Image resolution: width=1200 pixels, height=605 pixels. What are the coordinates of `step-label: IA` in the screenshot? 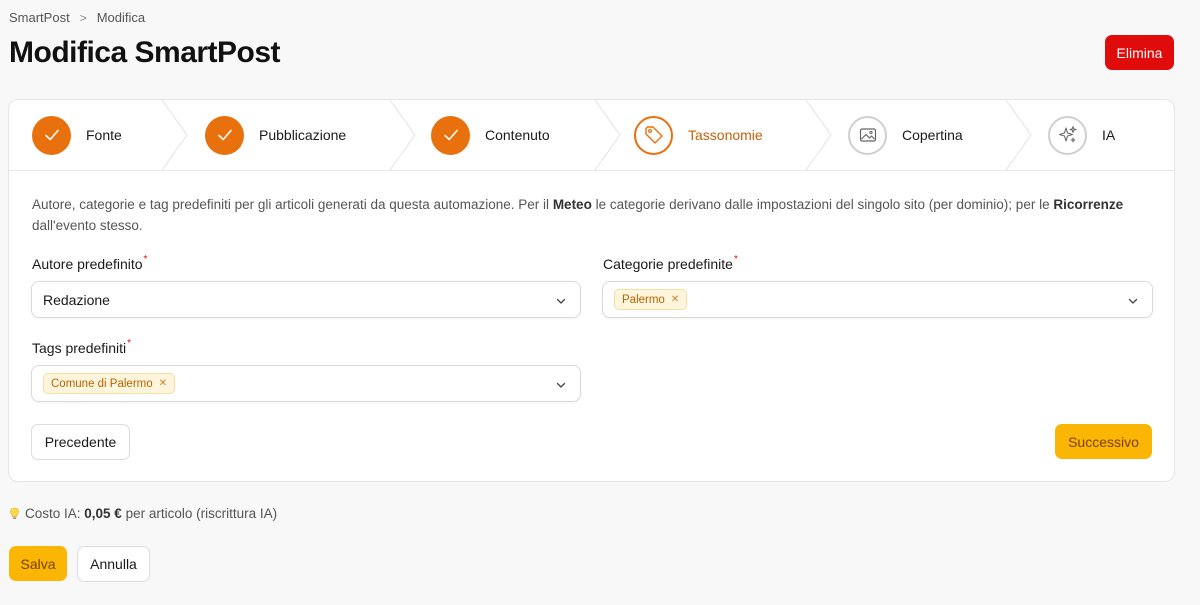 It's located at (1109, 135).